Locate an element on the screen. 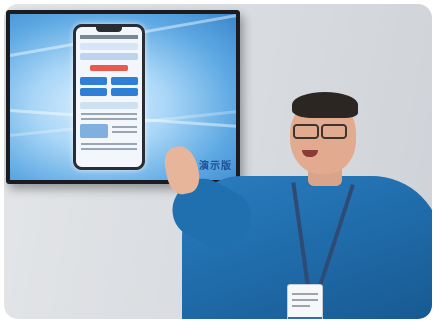  name-badge is located at coordinates (305, 301).